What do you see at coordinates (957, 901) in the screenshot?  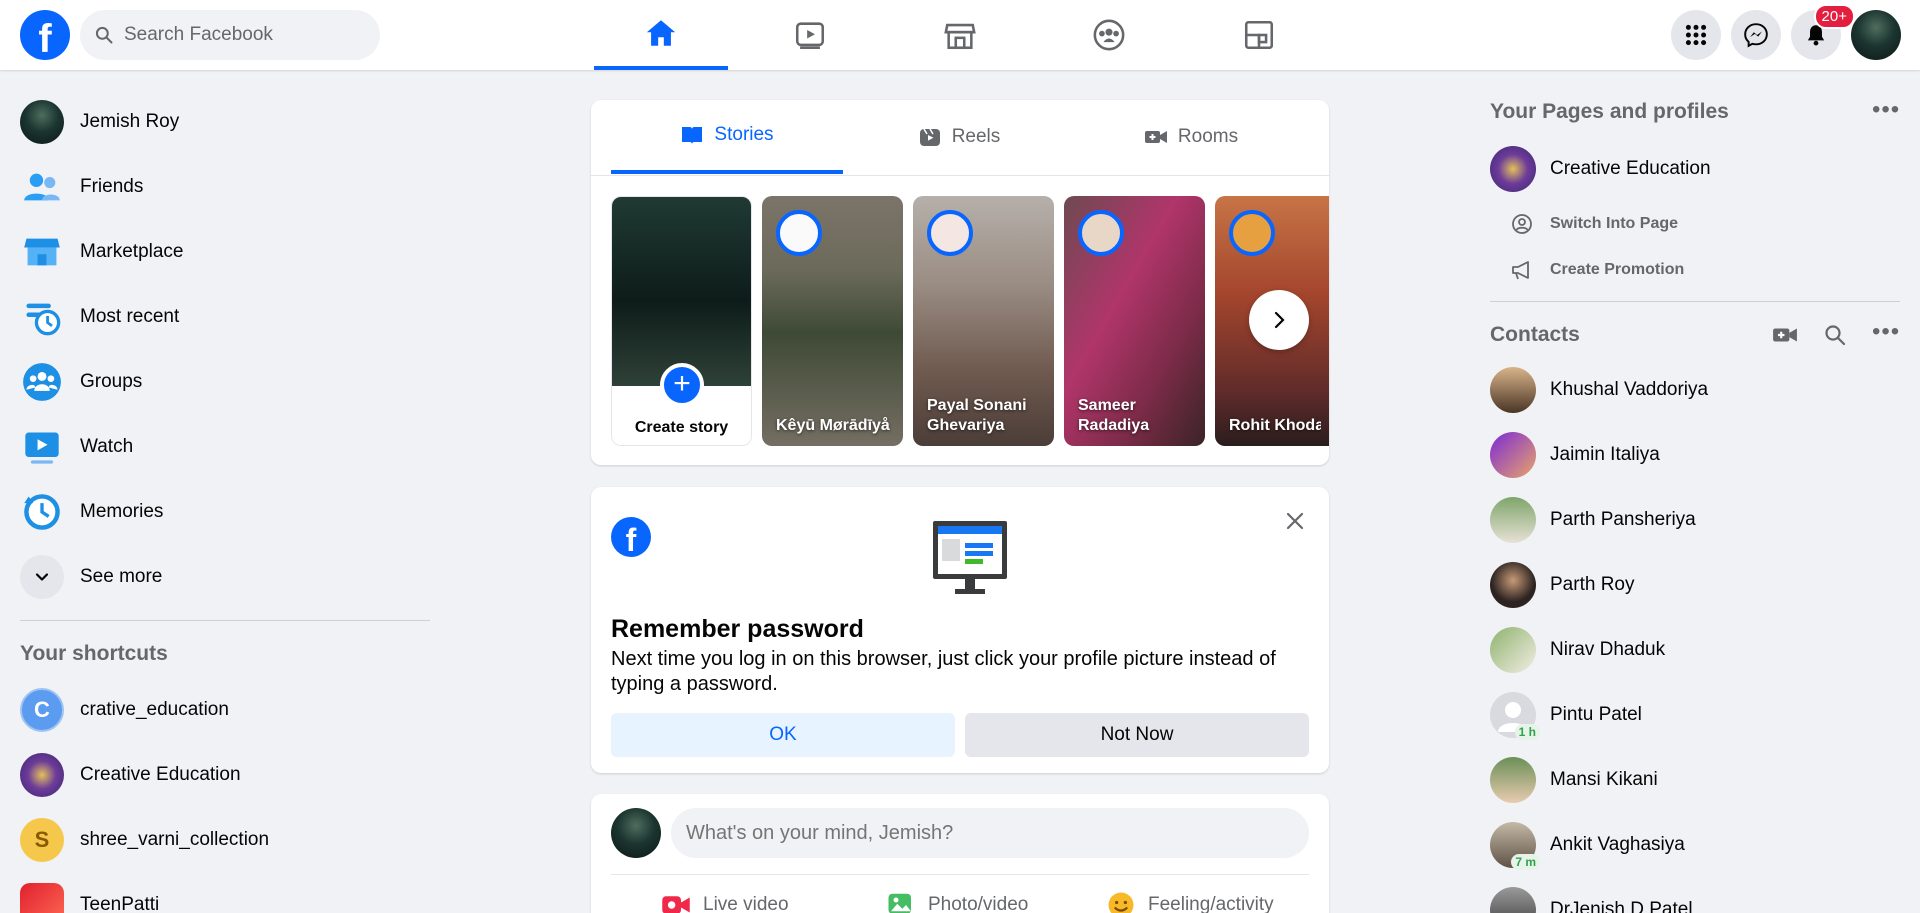 I see `photo-video-button: Photo/video` at bounding box center [957, 901].